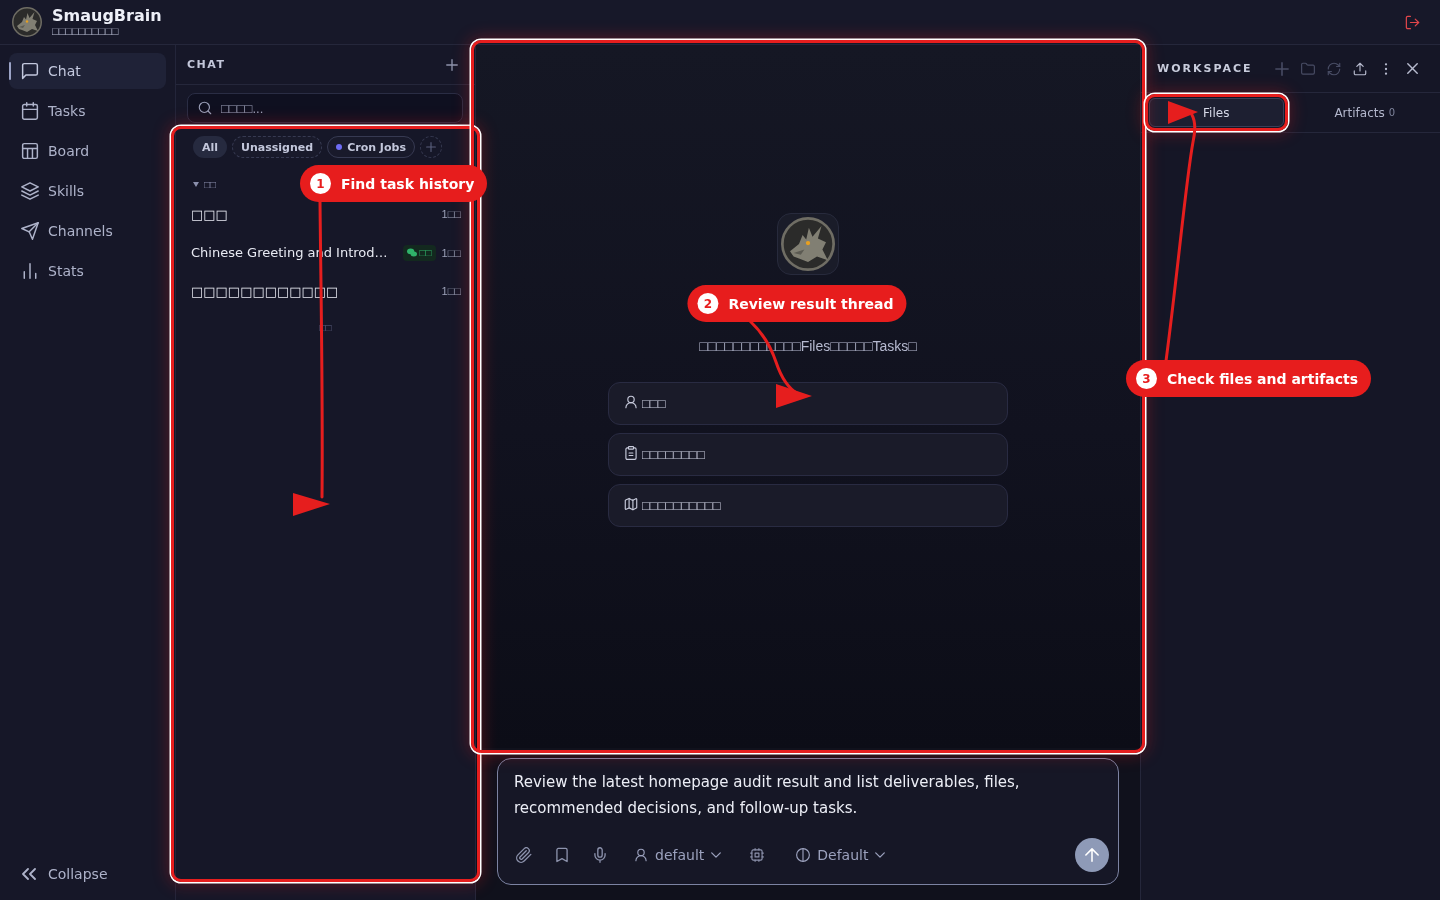  Describe the element at coordinates (30, 111) in the screenshot. I see `calendar-icon` at that location.